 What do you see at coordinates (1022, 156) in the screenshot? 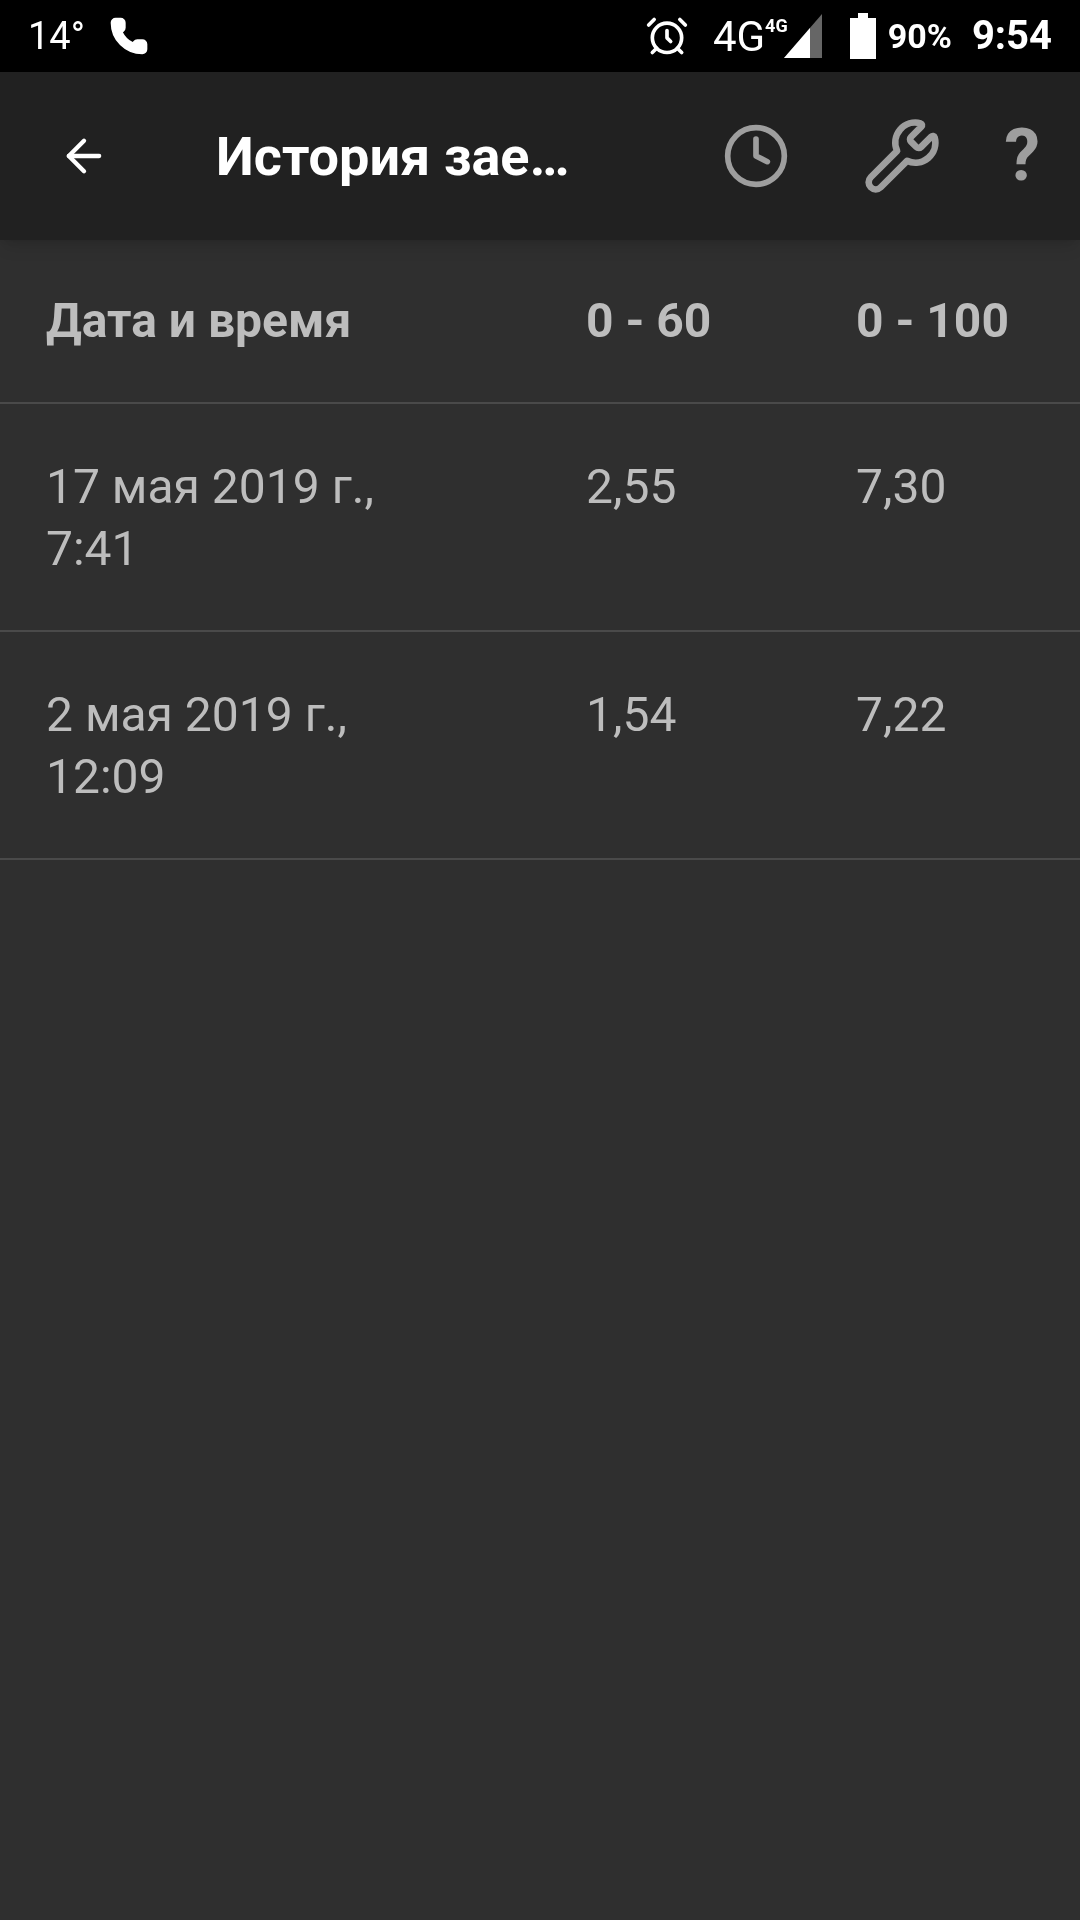
I see `help-button: ?` at bounding box center [1022, 156].